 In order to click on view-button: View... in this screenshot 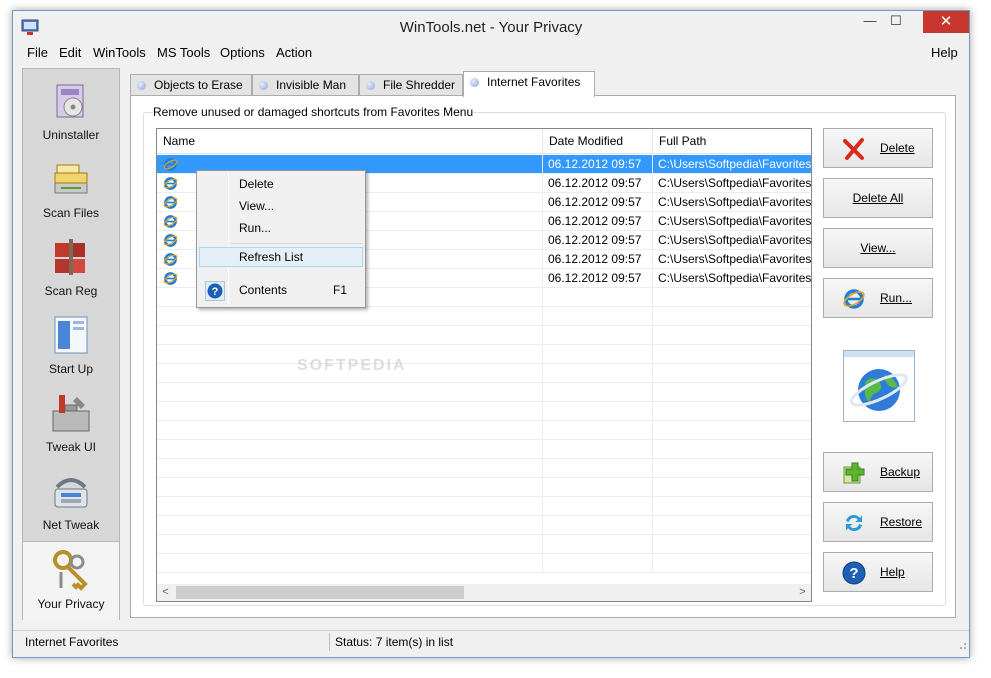, I will do `click(878, 248)`.